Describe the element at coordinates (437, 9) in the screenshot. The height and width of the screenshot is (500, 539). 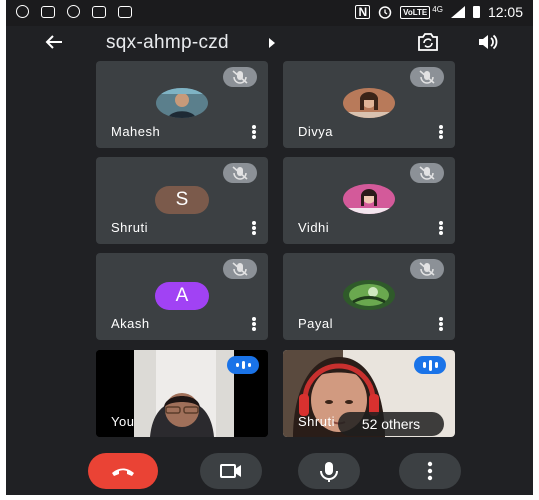
I see `network-type: 4G` at that location.